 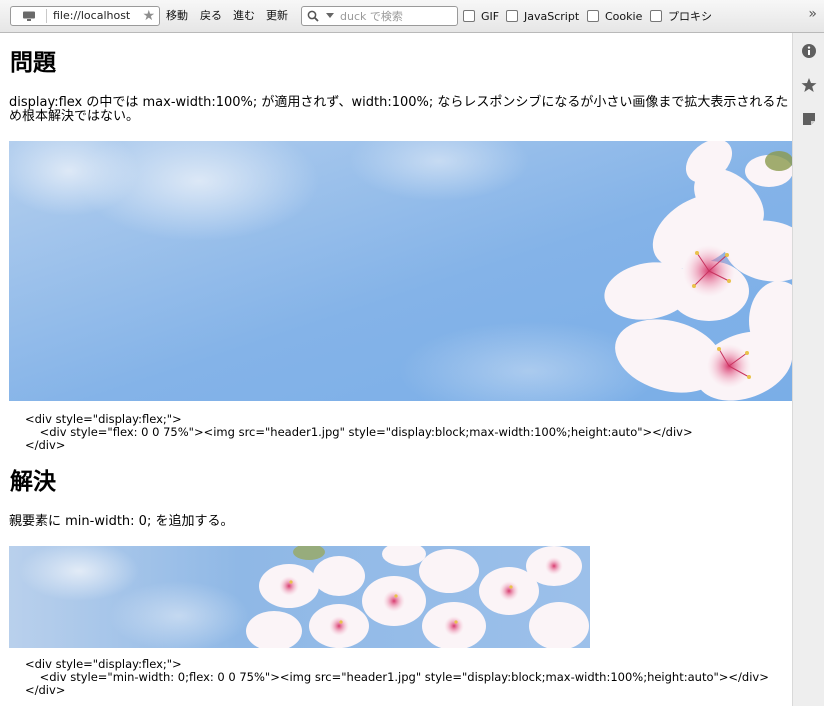 I want to click on search-input, so click(x=396, y=16).